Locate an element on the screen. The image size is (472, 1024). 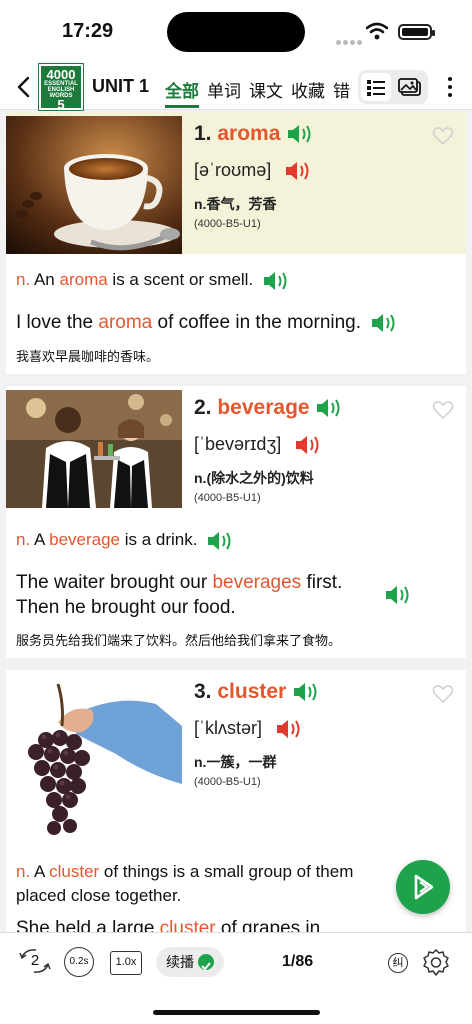
tab-mistakes: 错词 is located at coordinates (342, 87).